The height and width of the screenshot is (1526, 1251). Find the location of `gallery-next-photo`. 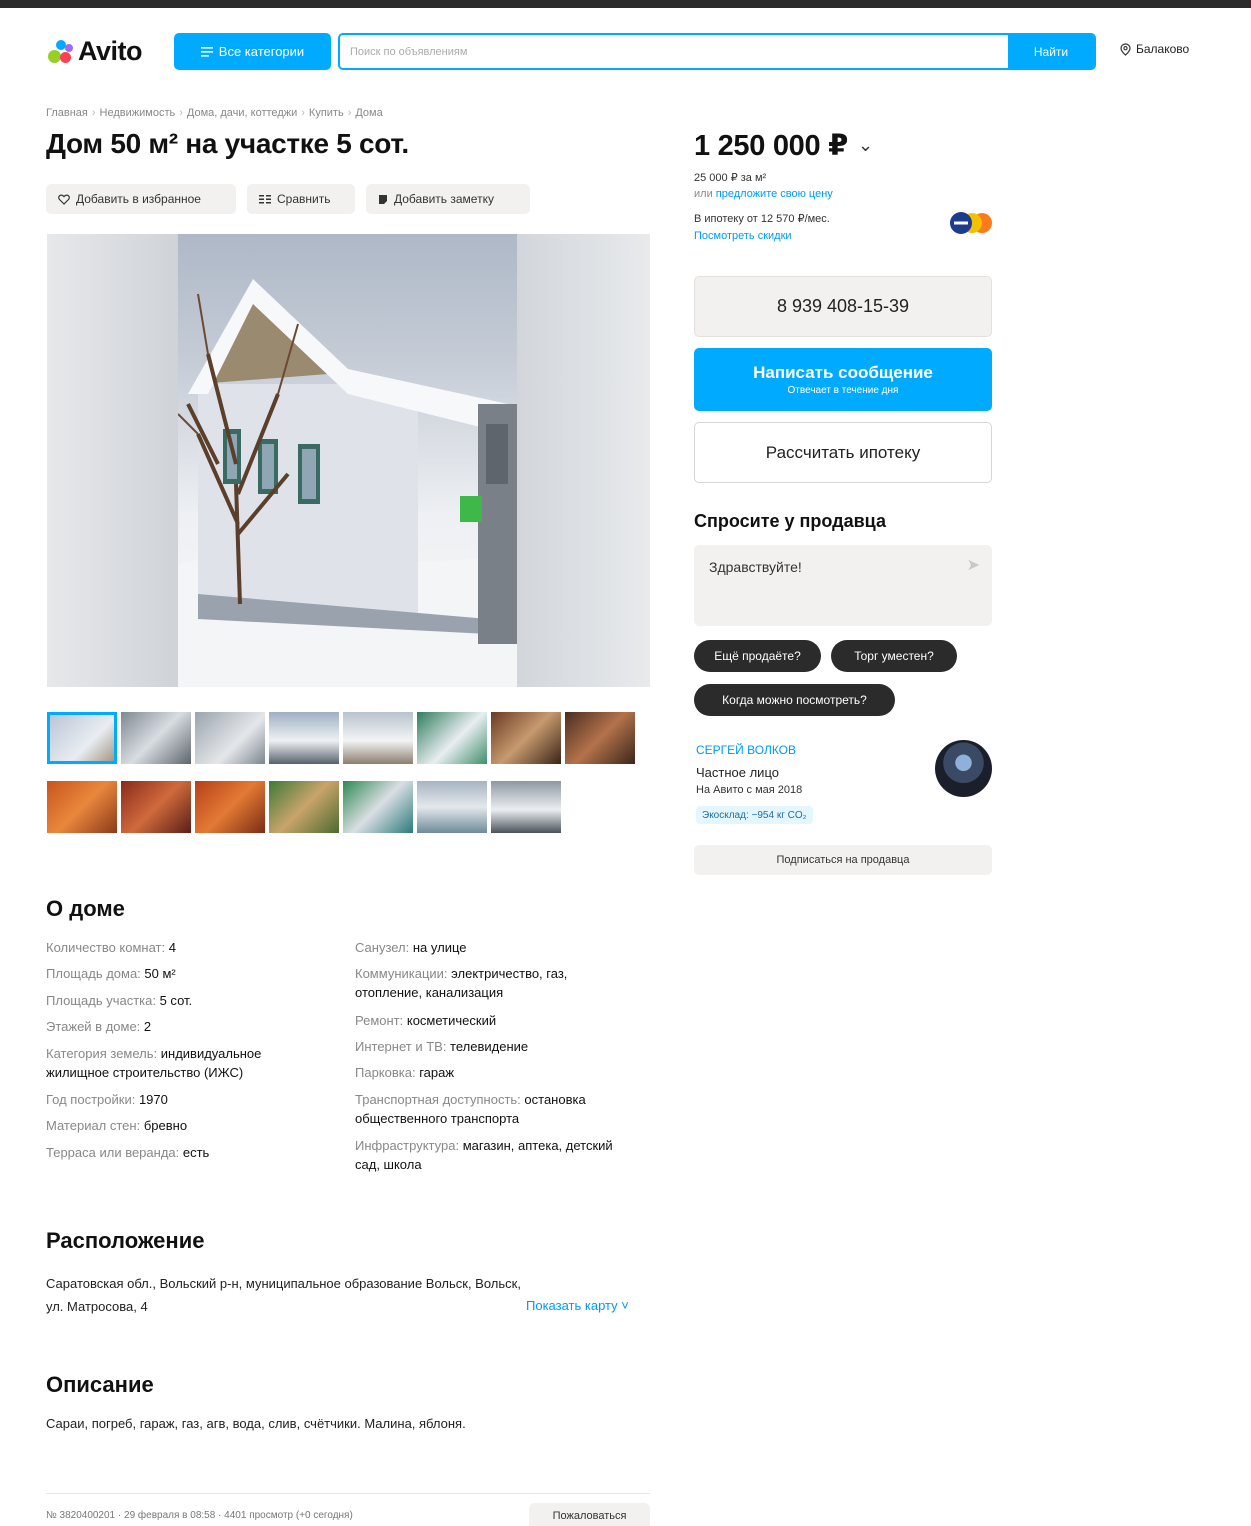

gallery-next-photo is located at coordinates (583, 460).